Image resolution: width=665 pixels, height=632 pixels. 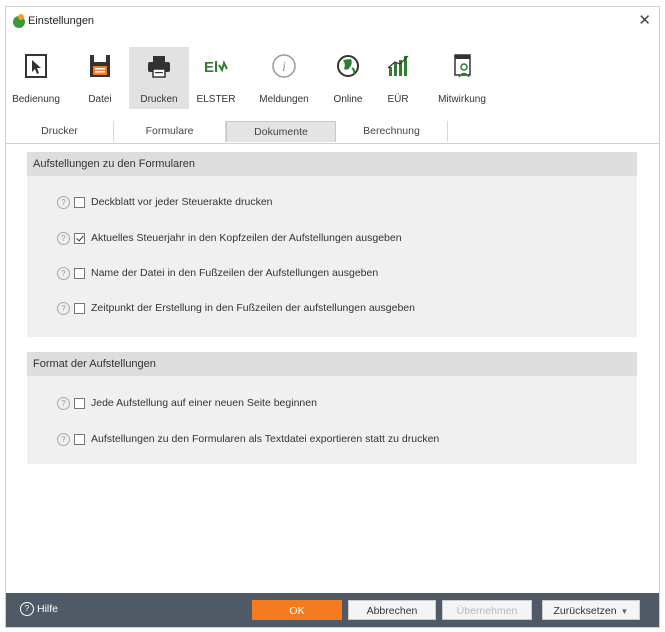 I want to click on apply-button: Übernehmen, so click(x=487, y=610).